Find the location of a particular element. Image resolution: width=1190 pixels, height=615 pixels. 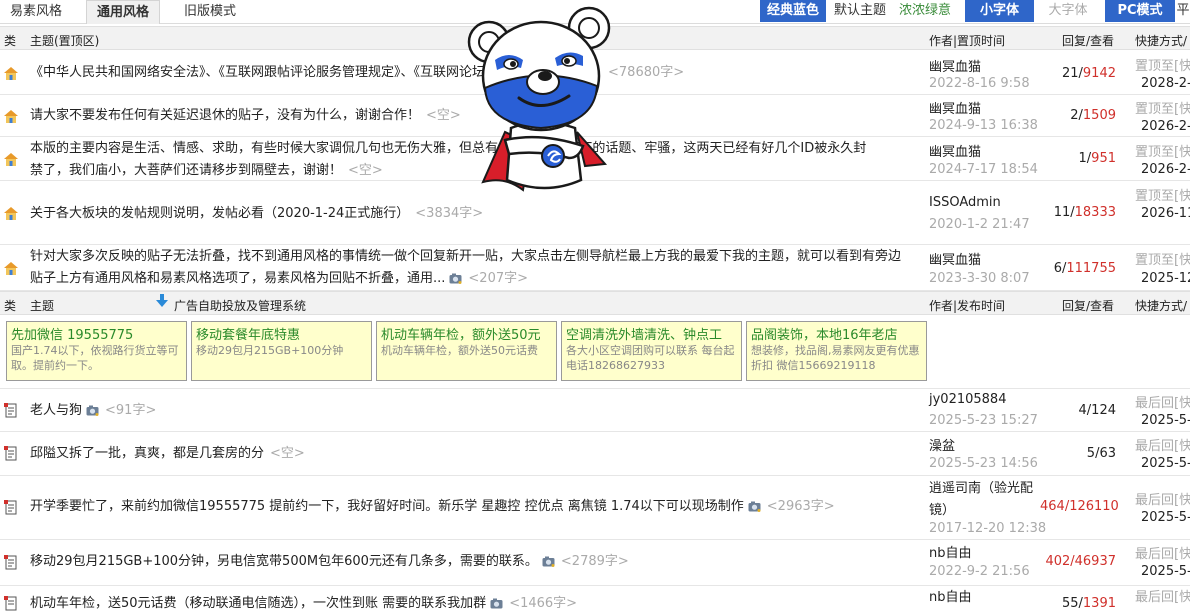

reply-view-count: 11/18333 is located at coordinates (1084, 212).